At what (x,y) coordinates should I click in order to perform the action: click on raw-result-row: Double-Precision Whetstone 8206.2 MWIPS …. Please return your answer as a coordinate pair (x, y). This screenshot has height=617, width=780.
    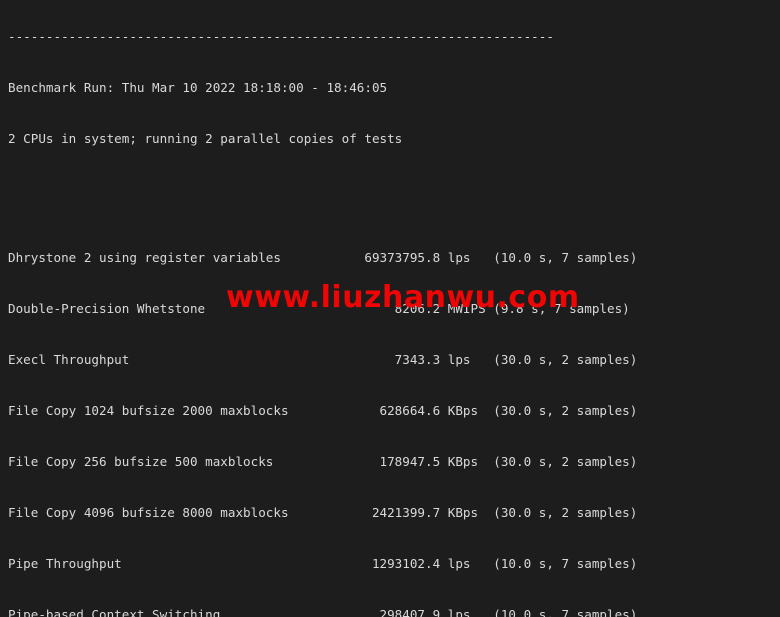
    Looking at the image, I should click on (319, 308).